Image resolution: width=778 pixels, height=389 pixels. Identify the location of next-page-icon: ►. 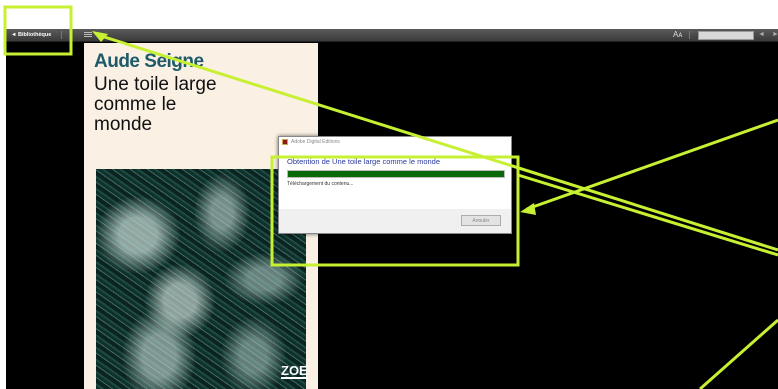
(775, 35).